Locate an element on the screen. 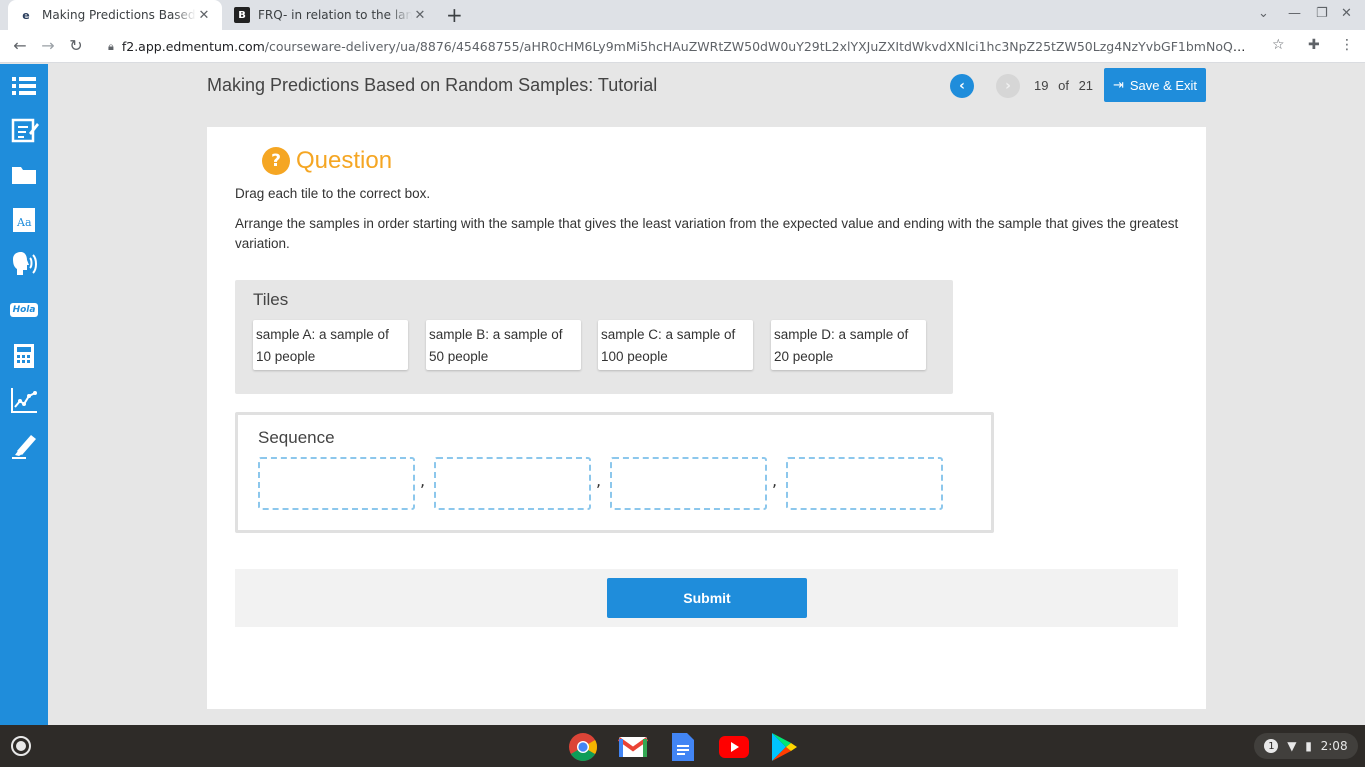 The height and width of the screenshot is (767, 1365). svg-text: Aa is located at coordinates (24, 222).